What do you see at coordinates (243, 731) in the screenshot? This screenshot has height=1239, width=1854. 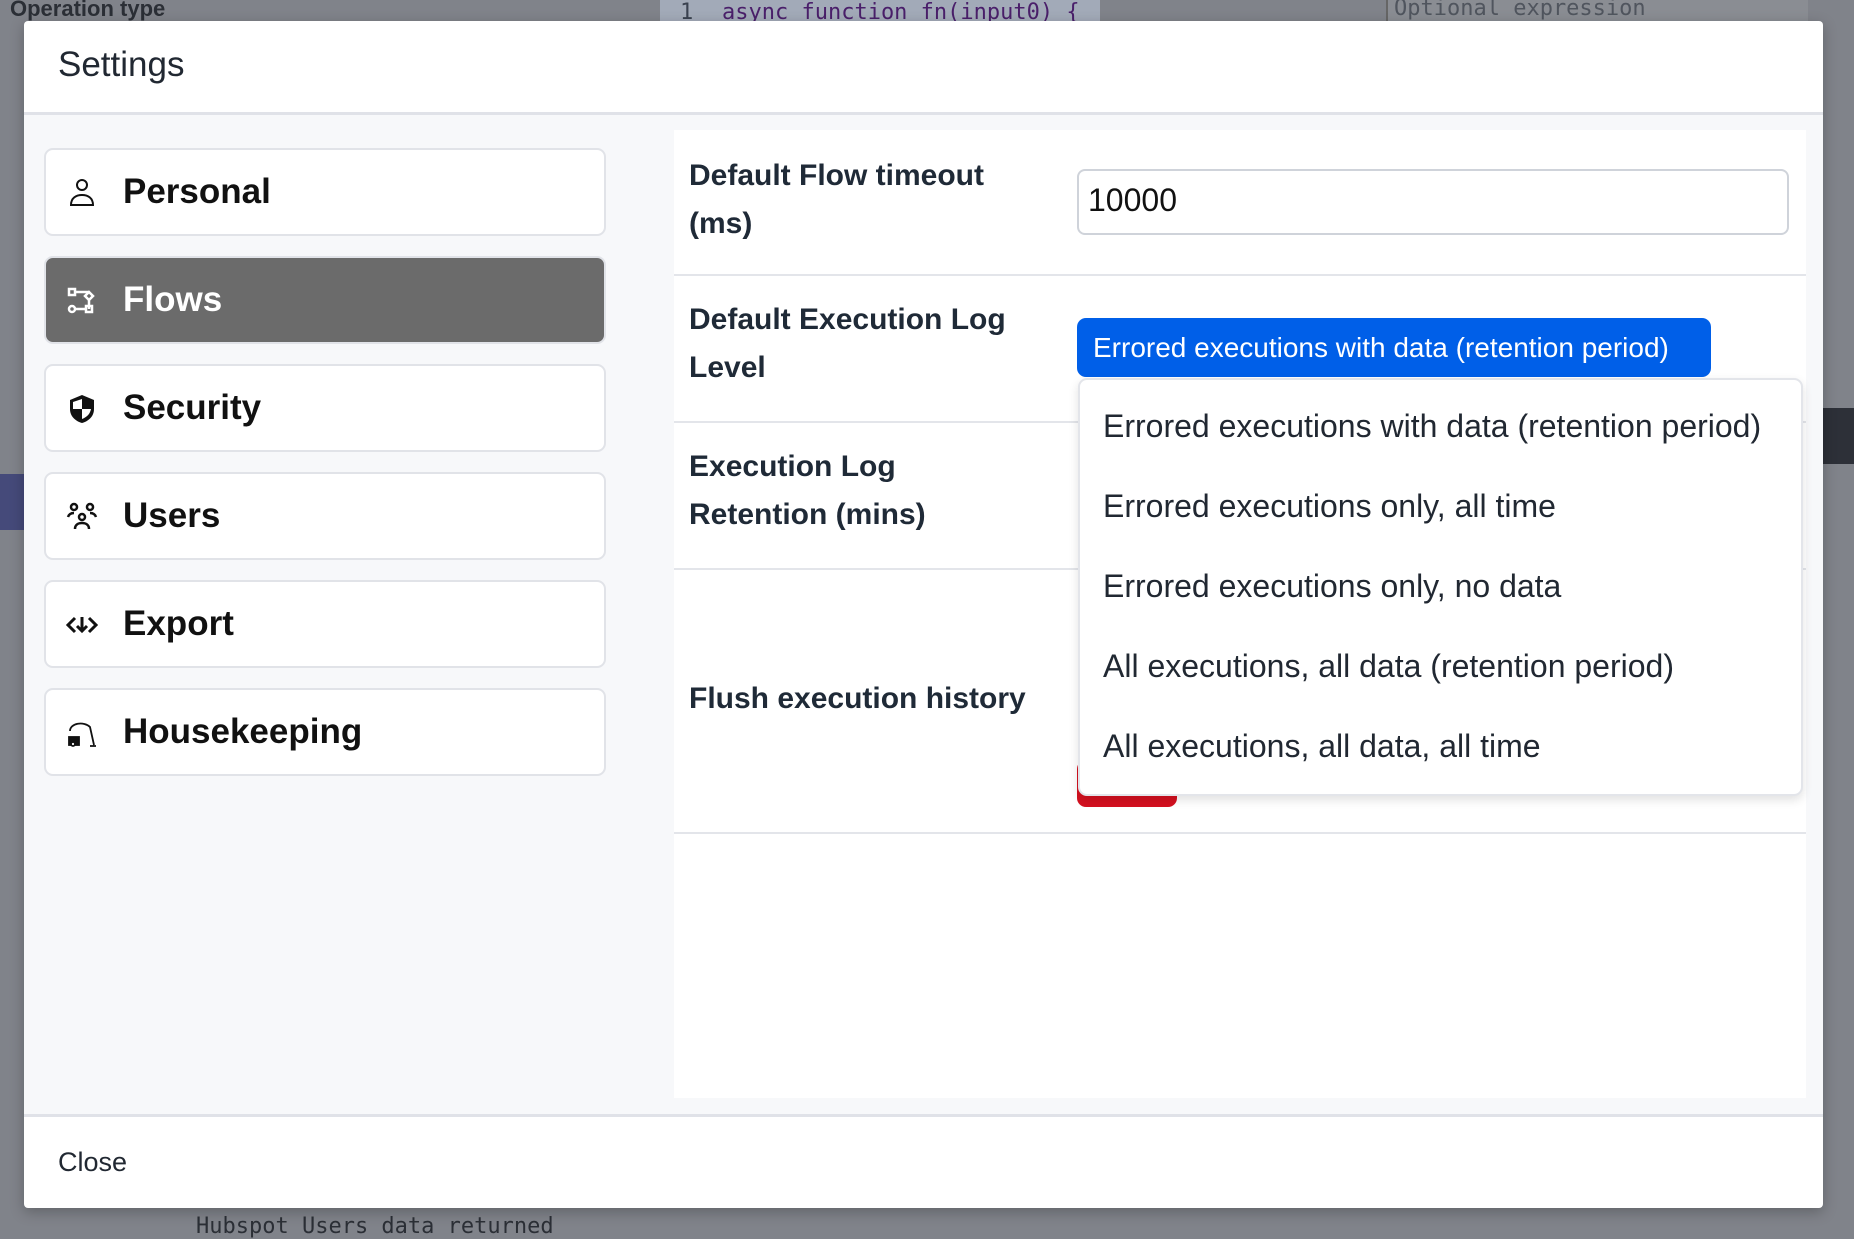 I see `sidebar-item-label: Housekeeping` at bounding box center [243, 731].